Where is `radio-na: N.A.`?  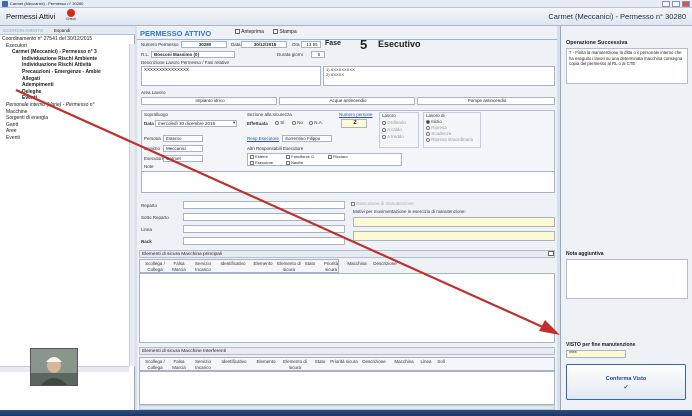 radio-na: N.A. is located at coordinates (316, 122).